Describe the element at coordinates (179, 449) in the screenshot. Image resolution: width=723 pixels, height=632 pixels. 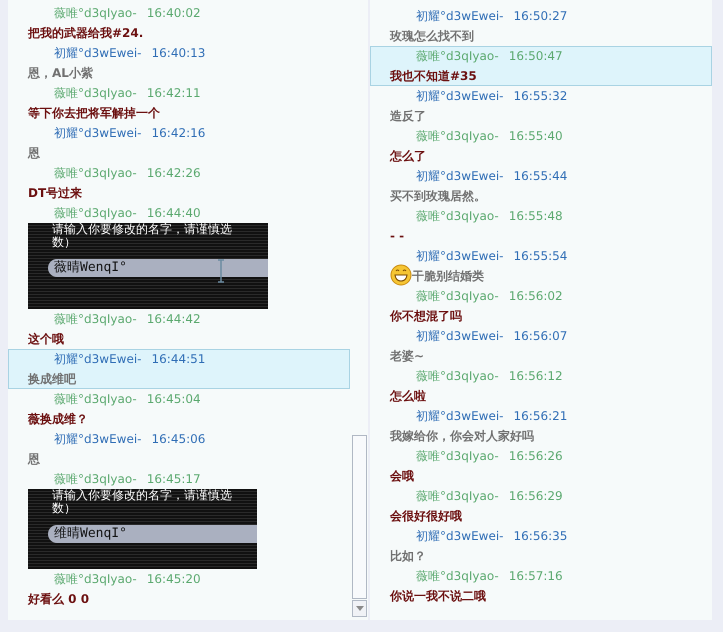
I see `chat-message: 初耀°d3wEwei- 16:45:06 恩` at that location.